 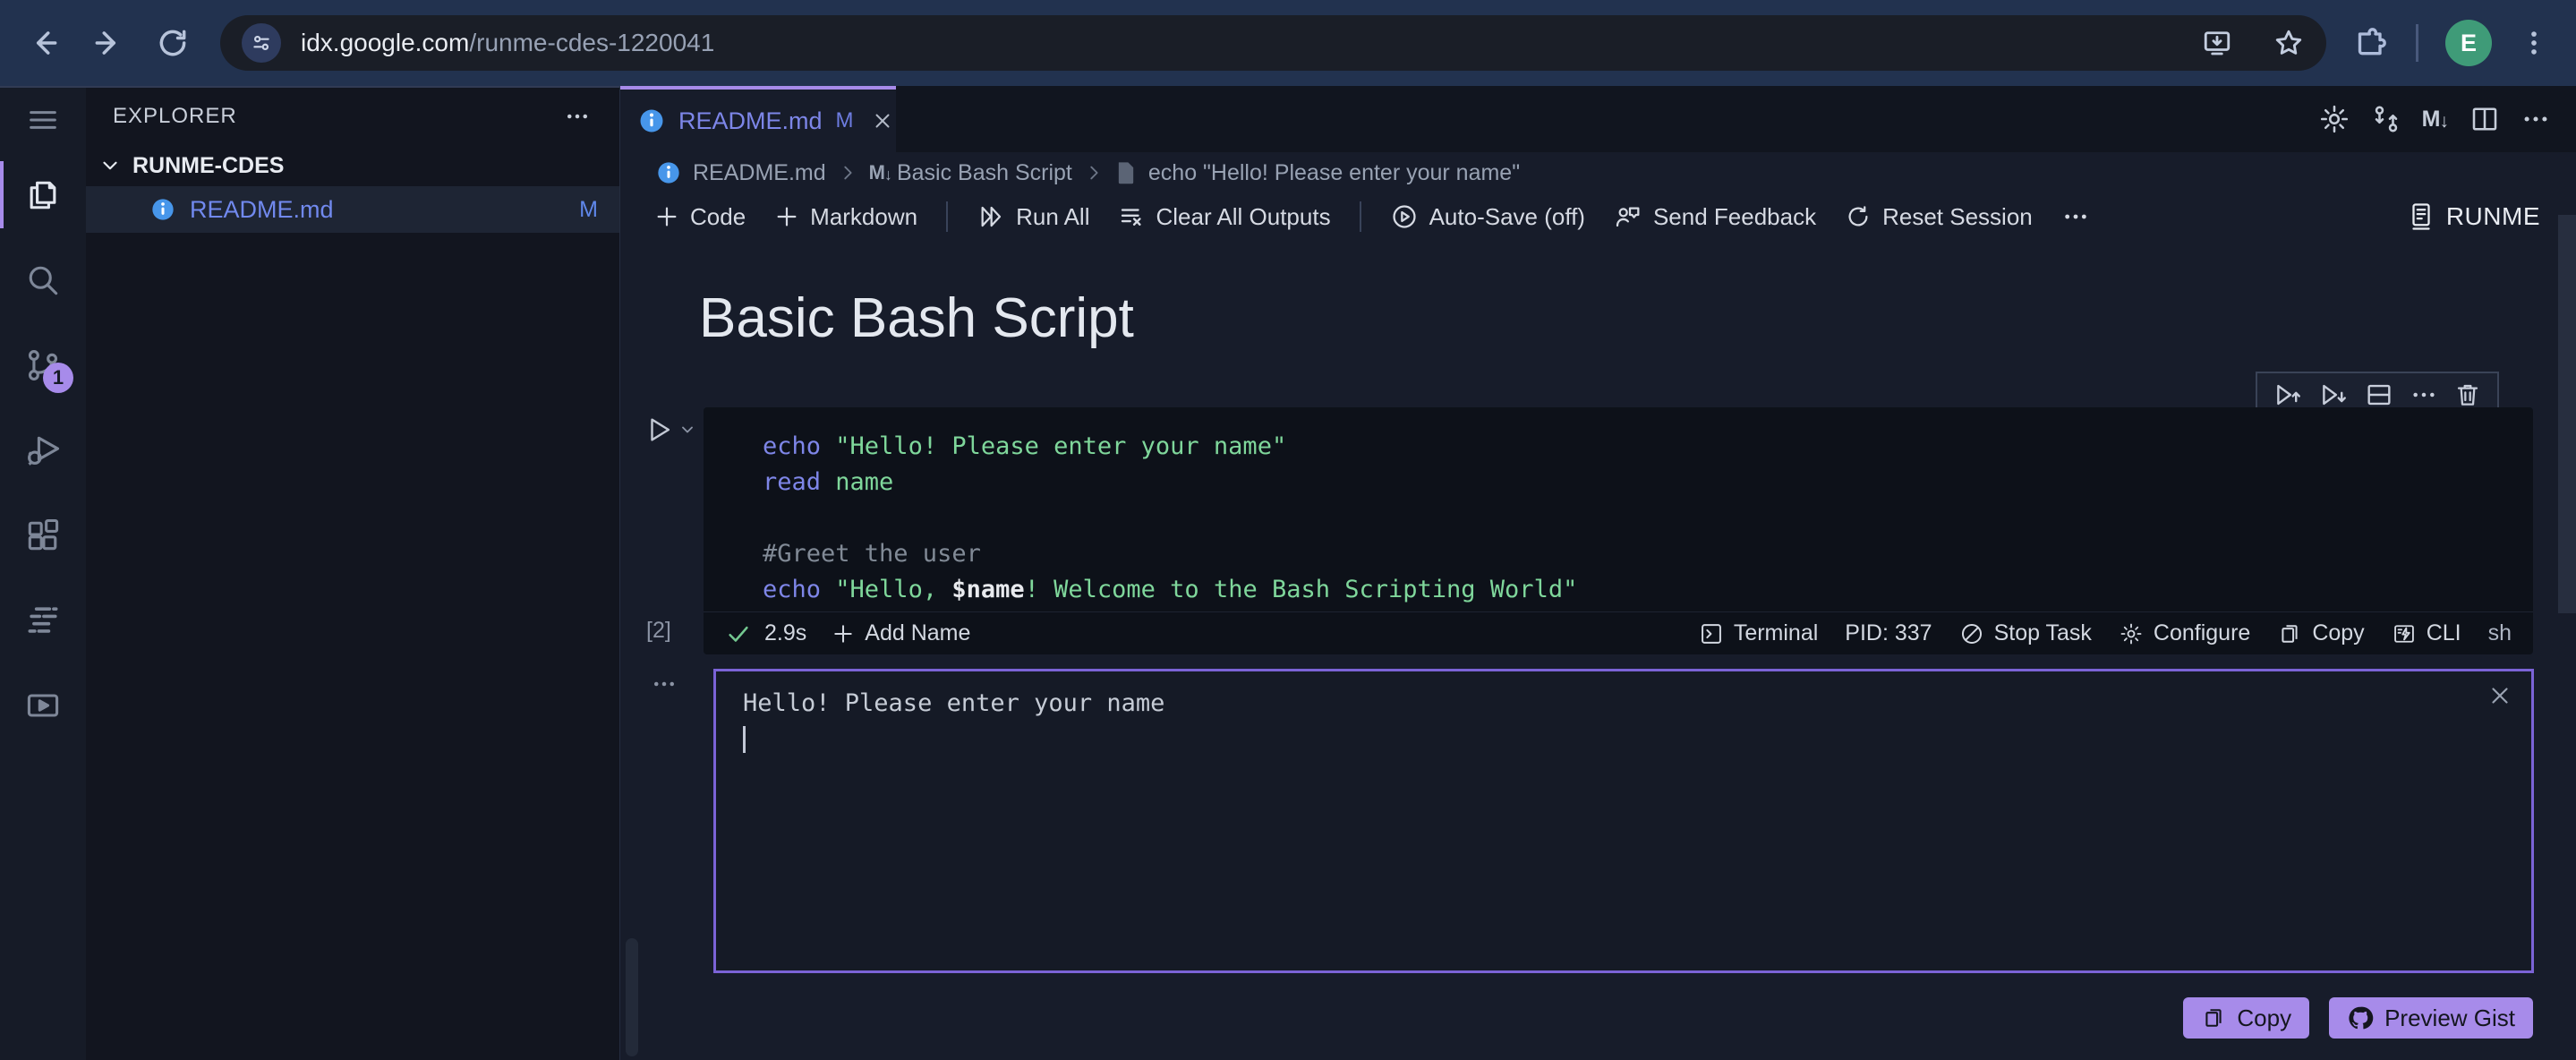 What do you see at coordinates (667, 217) in the screenshot?
I see `plus-icon` at bounding box center [667, 217].